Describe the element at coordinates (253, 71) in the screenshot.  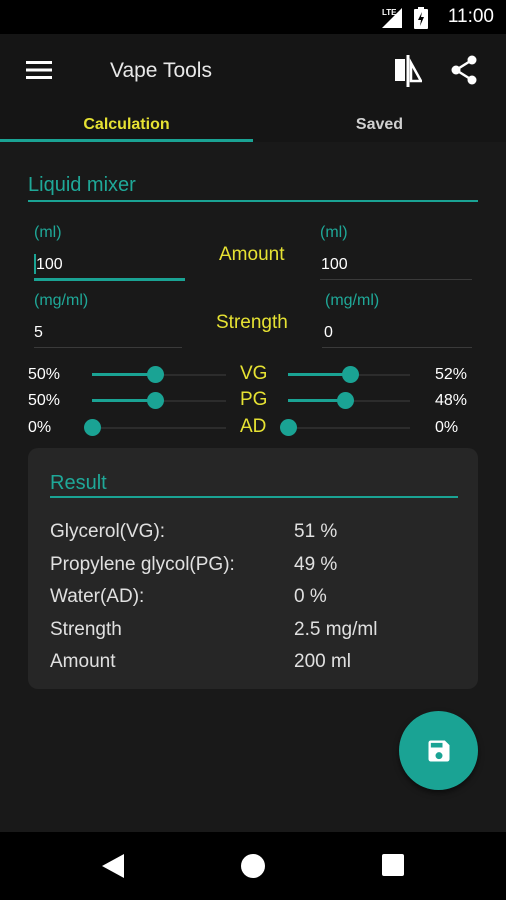
I see `app-bar: Vape Tools` at that location.